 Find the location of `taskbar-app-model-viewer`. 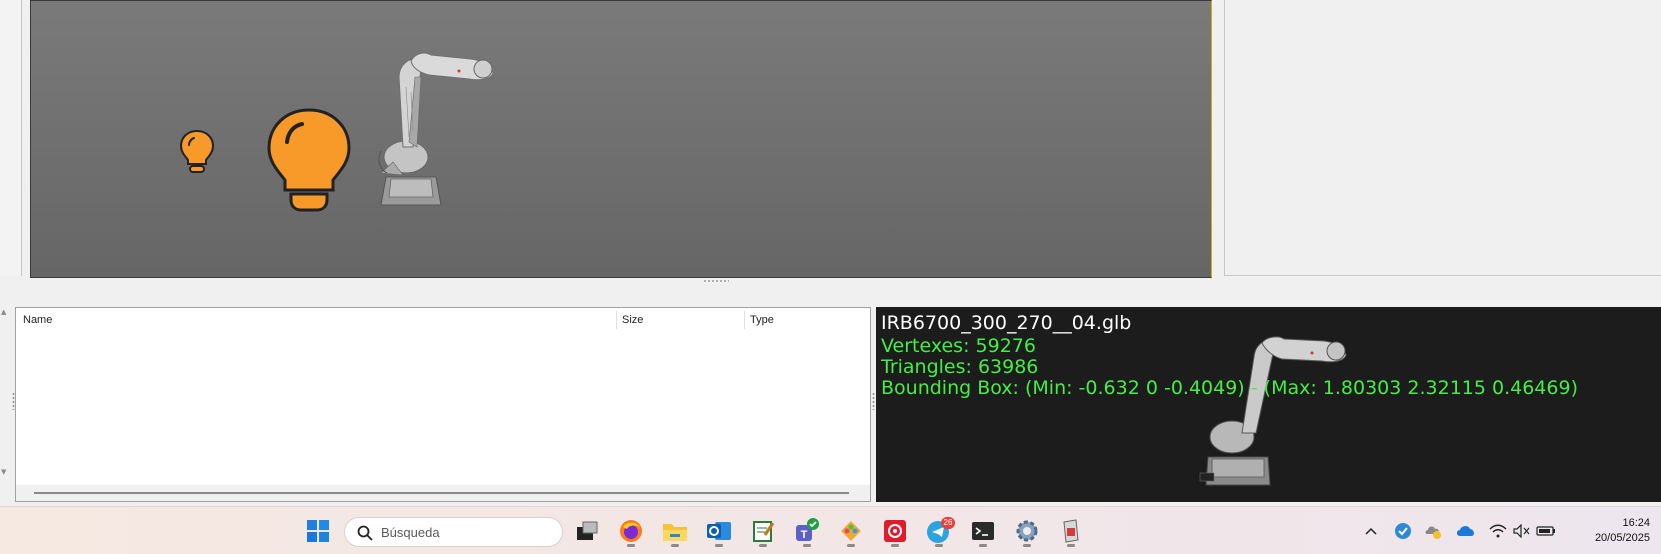

taskbar-app-model-viewer is located at coordinates (1071, 531).